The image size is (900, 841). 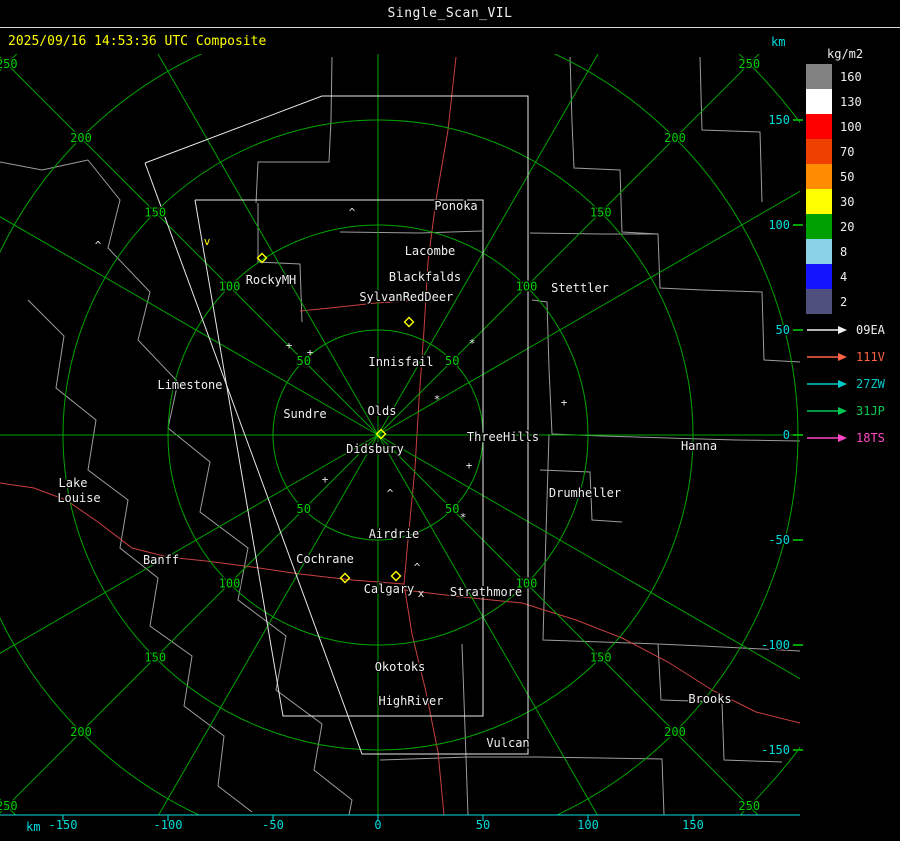 I want to click on scale-value: 8, so click(x=844, y=251).